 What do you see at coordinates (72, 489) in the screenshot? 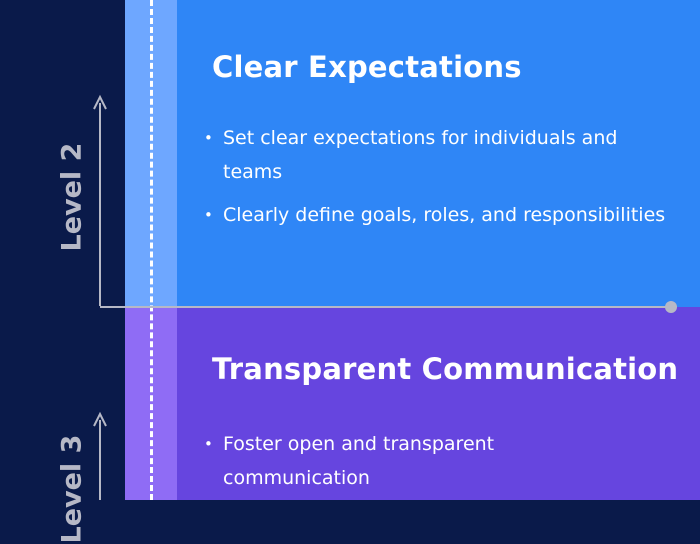
I see `level-3-label: Level 3` at bounding box center [72, 489].